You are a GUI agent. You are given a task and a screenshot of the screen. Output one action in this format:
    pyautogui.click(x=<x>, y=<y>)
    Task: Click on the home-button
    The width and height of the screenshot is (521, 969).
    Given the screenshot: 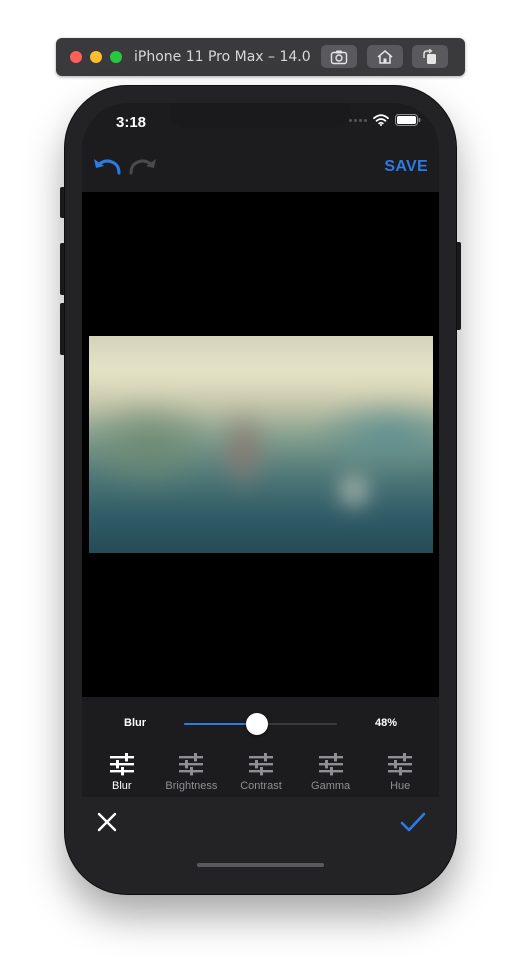 What is the action you would take?
    pyautogui.click(x=385, y=56)
    